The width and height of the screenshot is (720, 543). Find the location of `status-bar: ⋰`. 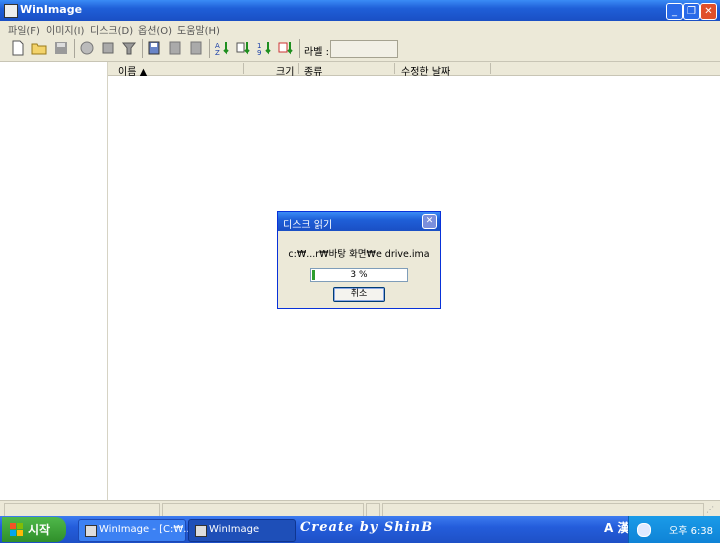

status-bar: ⋰ is located at coordinates (360, 508).